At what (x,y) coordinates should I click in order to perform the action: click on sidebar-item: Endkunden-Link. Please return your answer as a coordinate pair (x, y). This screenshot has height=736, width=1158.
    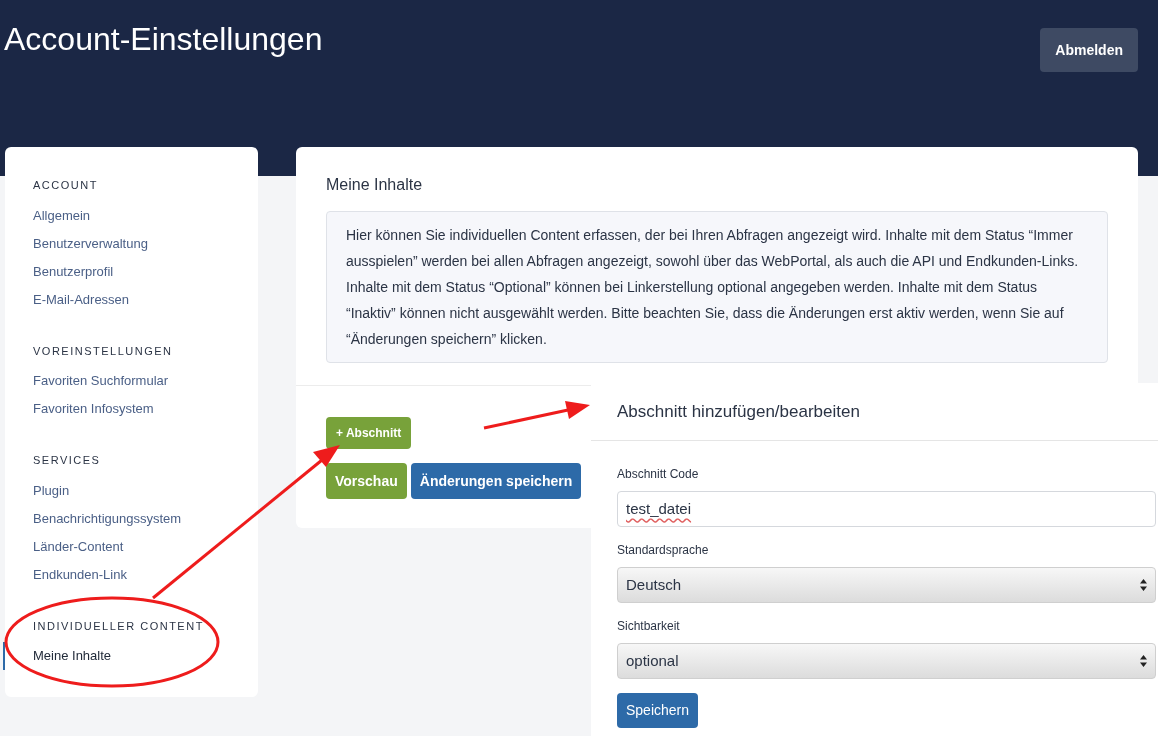
    Looking at the image, I should click on (130, 574).